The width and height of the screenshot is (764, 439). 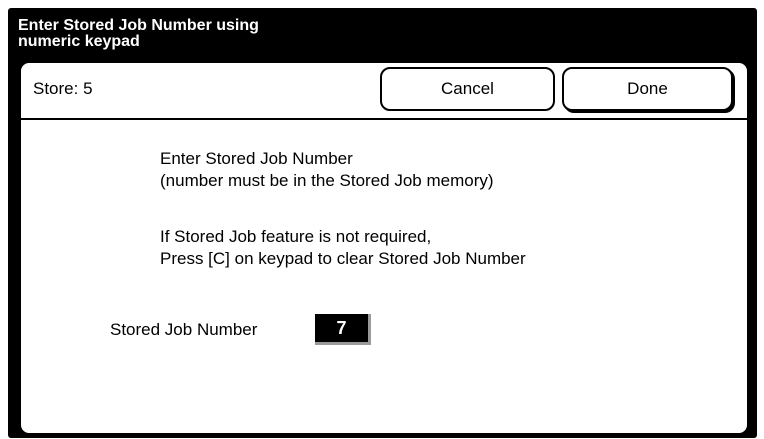 What do you see at coordinates (647, 89) in the screenshot?
I see `done-button: Done` at bounding box center [647, 89].